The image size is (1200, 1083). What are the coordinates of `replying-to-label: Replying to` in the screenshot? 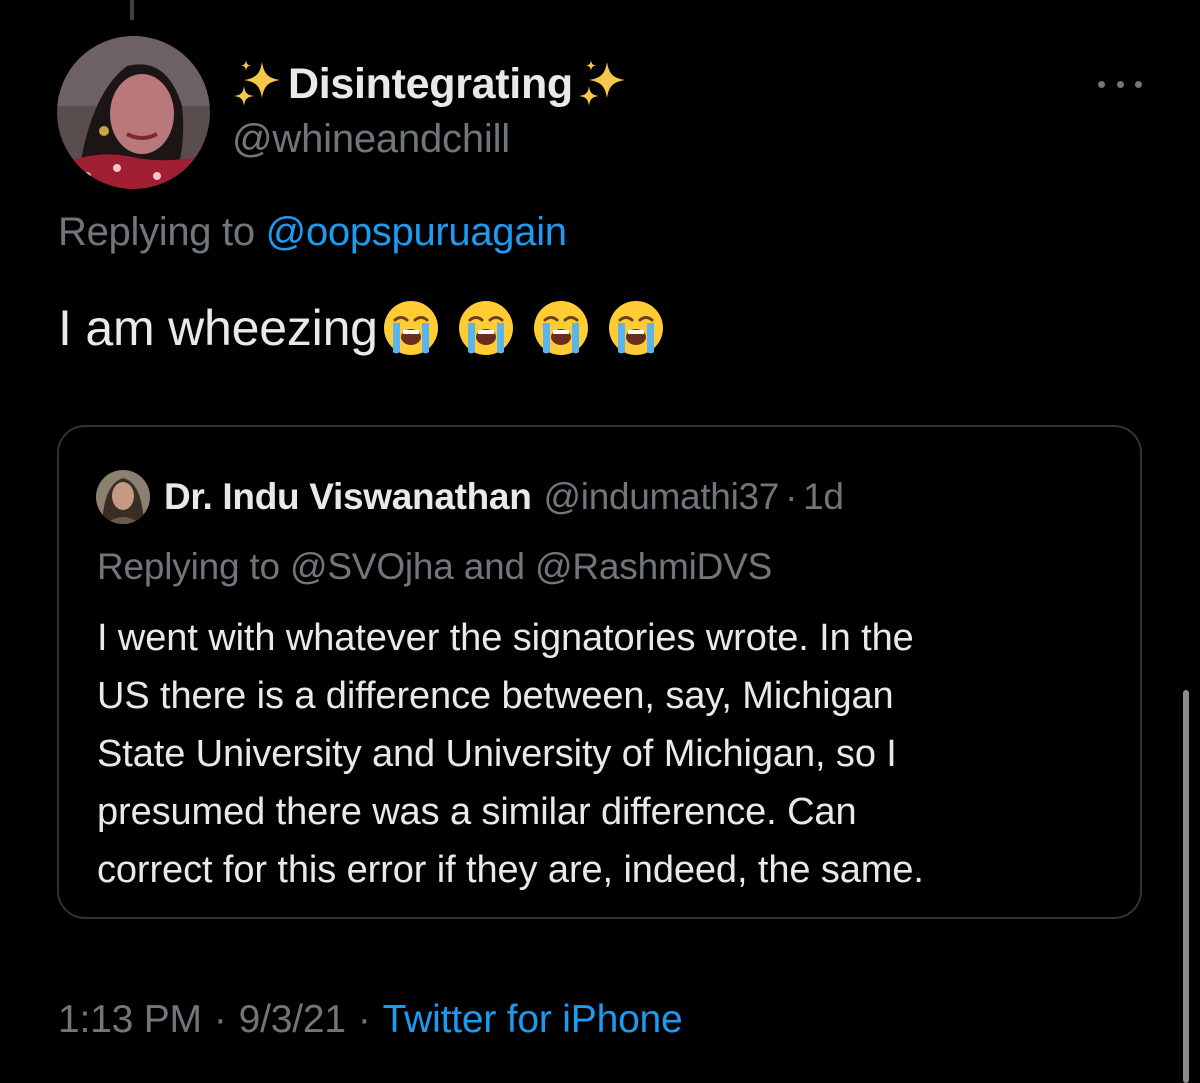 It's located at (156, 232).